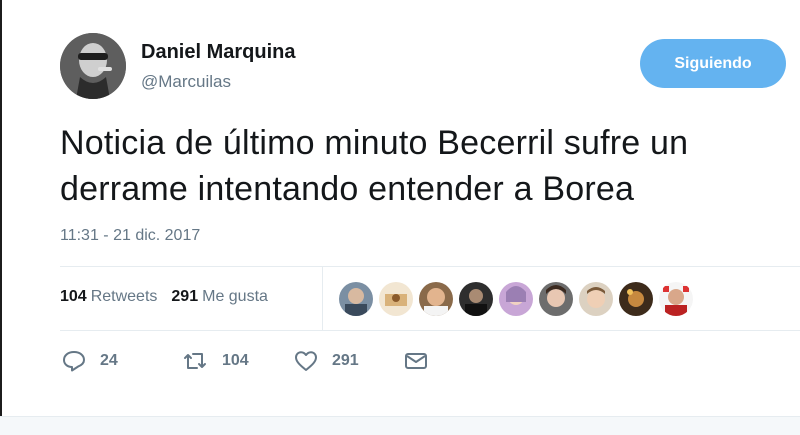  What do you see at coordinates (186, 82) in the screenshot?
I see `author-handle: @Marcuilas` at bounding box center [186, 82].